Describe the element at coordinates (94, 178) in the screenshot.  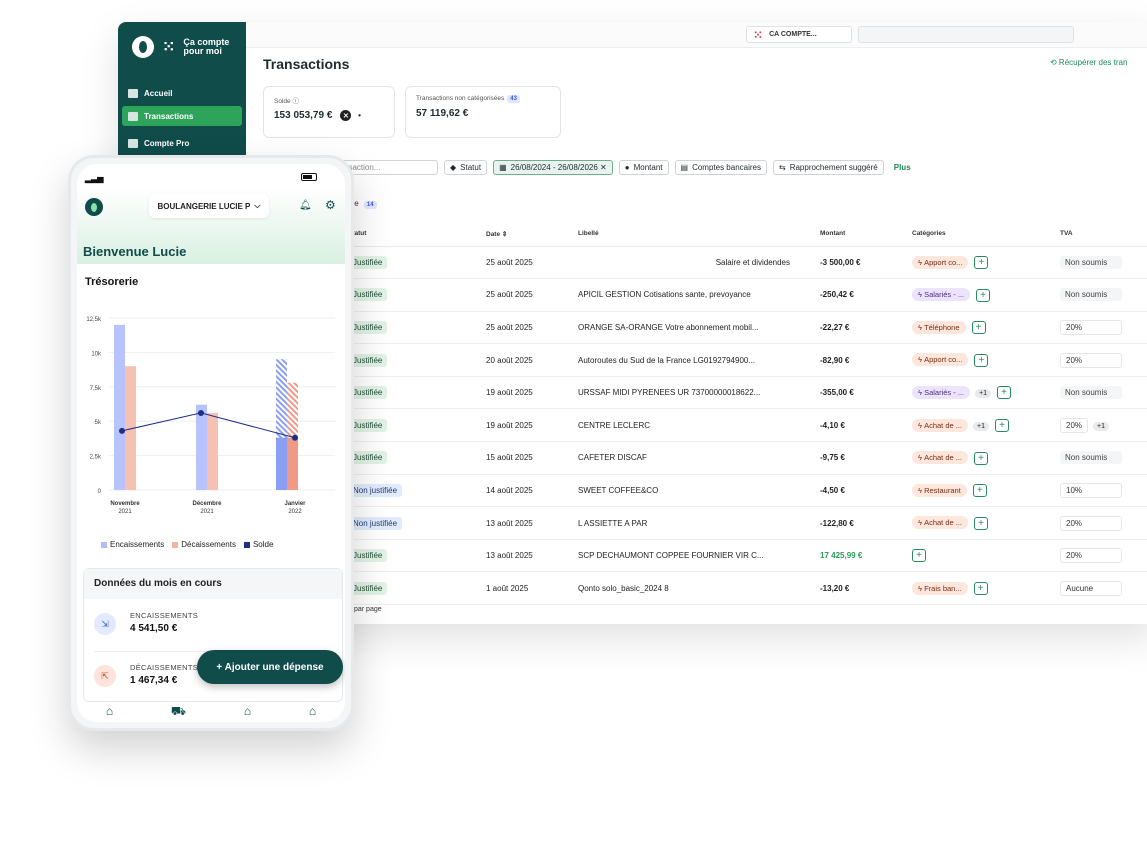
I see `signal-icon: ▂▃▅` at that location.